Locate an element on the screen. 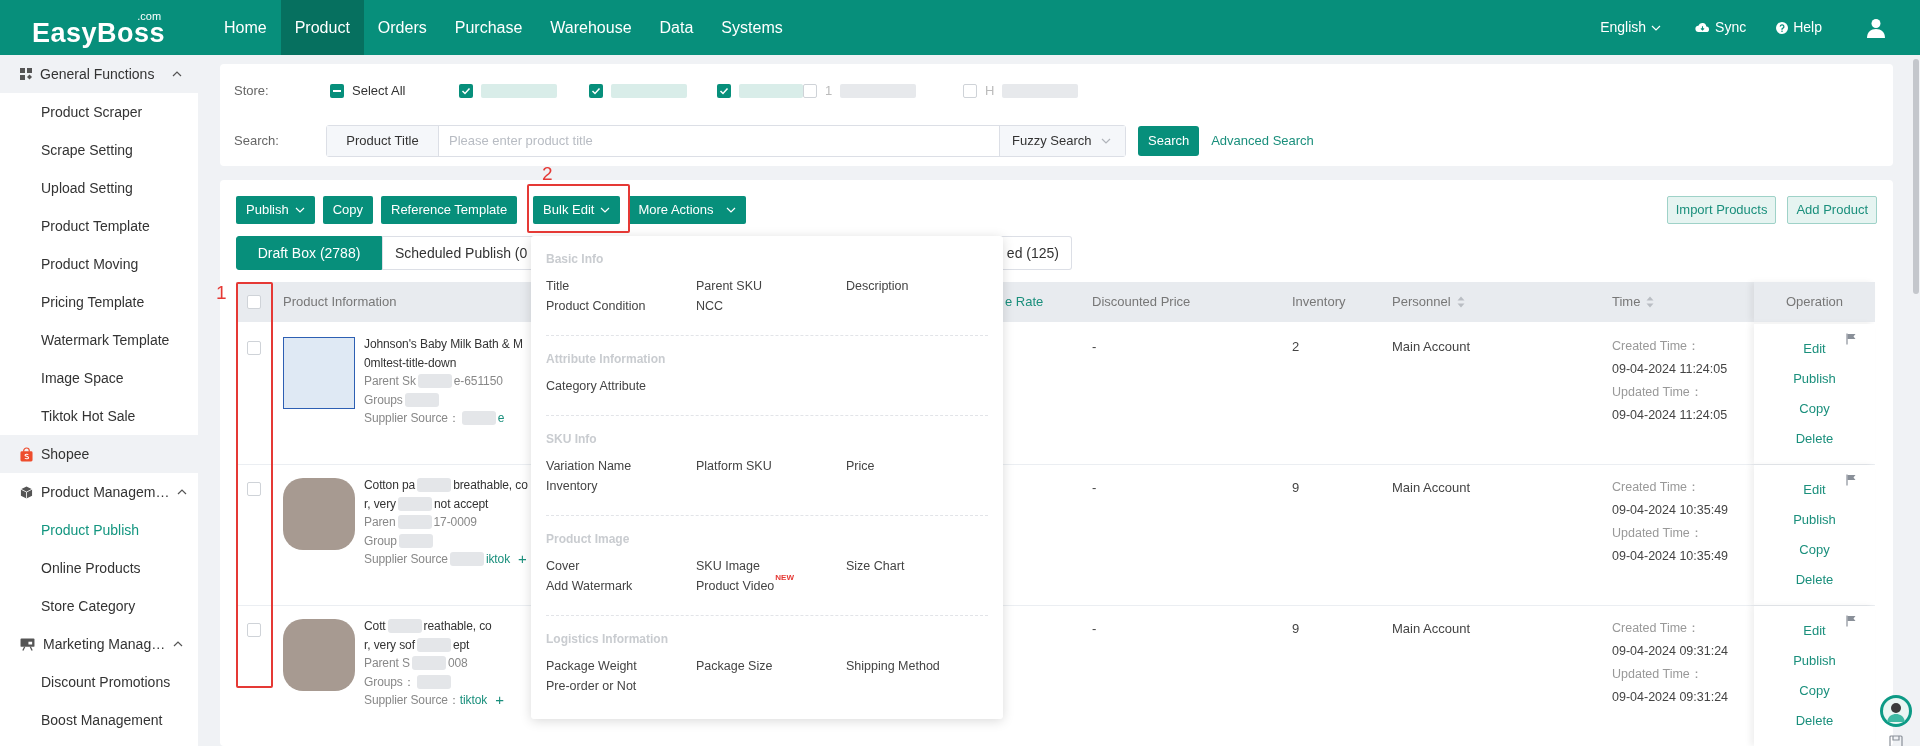 Image resolution: width=1920 pixels, height=746 pixels. advanced-search-link: Advanced Search is located at coordinates (1262, 141).